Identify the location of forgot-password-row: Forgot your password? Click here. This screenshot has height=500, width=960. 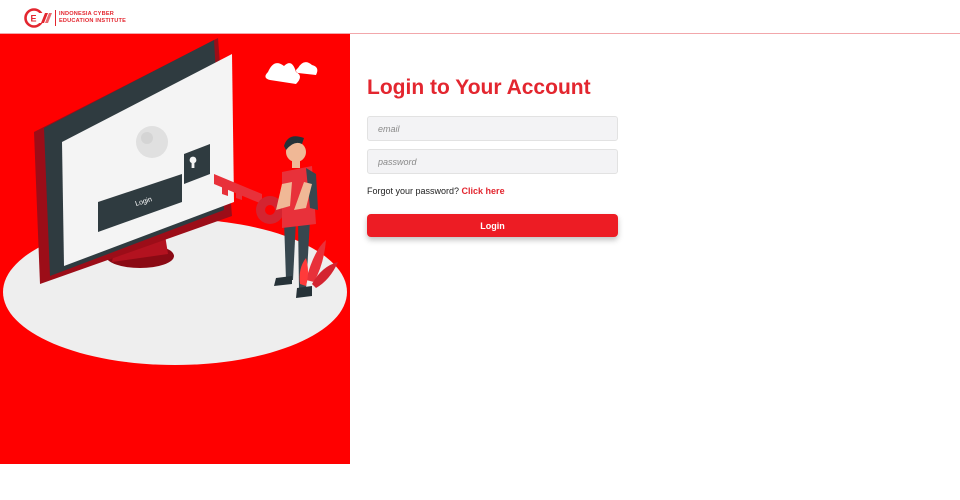
(436, 191).